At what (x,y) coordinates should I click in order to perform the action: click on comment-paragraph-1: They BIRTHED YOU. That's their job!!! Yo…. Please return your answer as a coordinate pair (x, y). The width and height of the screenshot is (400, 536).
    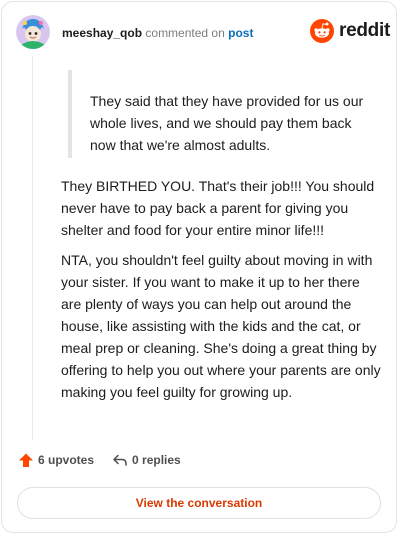
    Looking at the image, I should click on (218, 208).